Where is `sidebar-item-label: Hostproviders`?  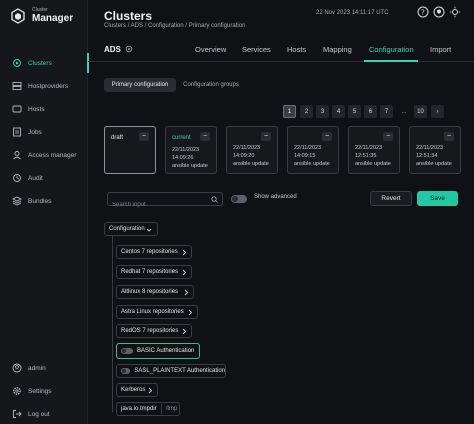 sidebar-item-label: Hostproviders is located at coordinates (48, 86).